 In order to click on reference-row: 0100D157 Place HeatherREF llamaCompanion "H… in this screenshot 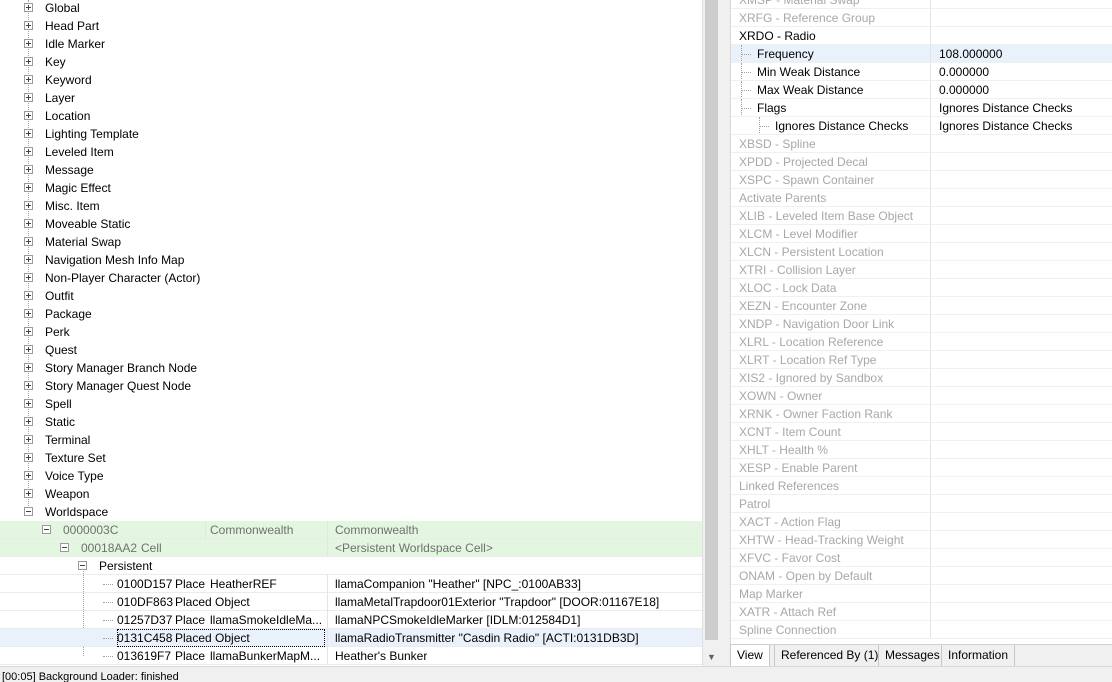, I will do `click(351, 584)`.